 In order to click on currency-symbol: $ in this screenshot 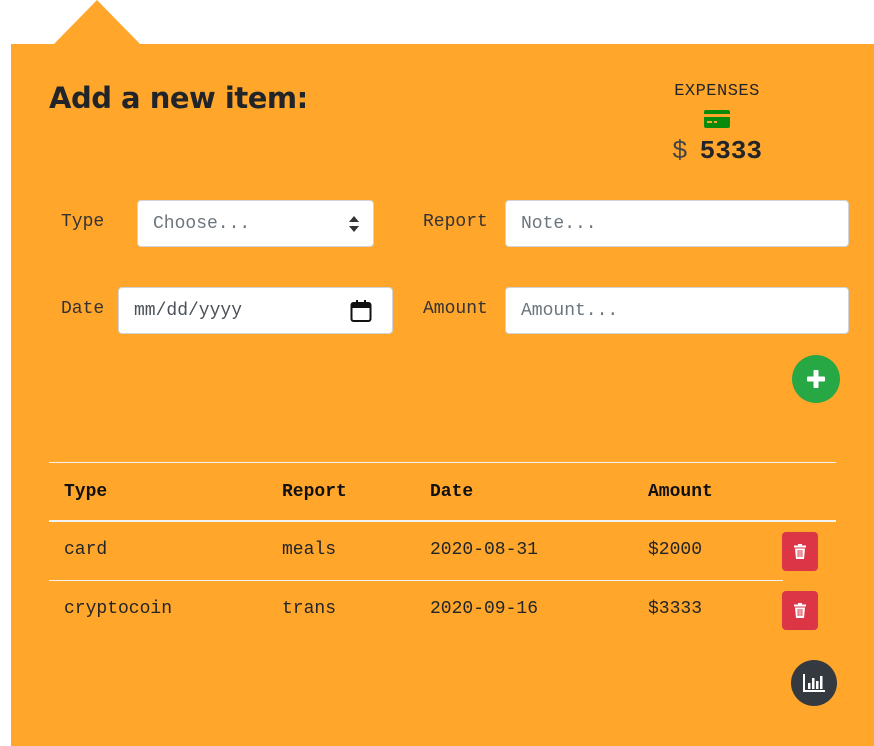, I will do `click(679, 151)`.